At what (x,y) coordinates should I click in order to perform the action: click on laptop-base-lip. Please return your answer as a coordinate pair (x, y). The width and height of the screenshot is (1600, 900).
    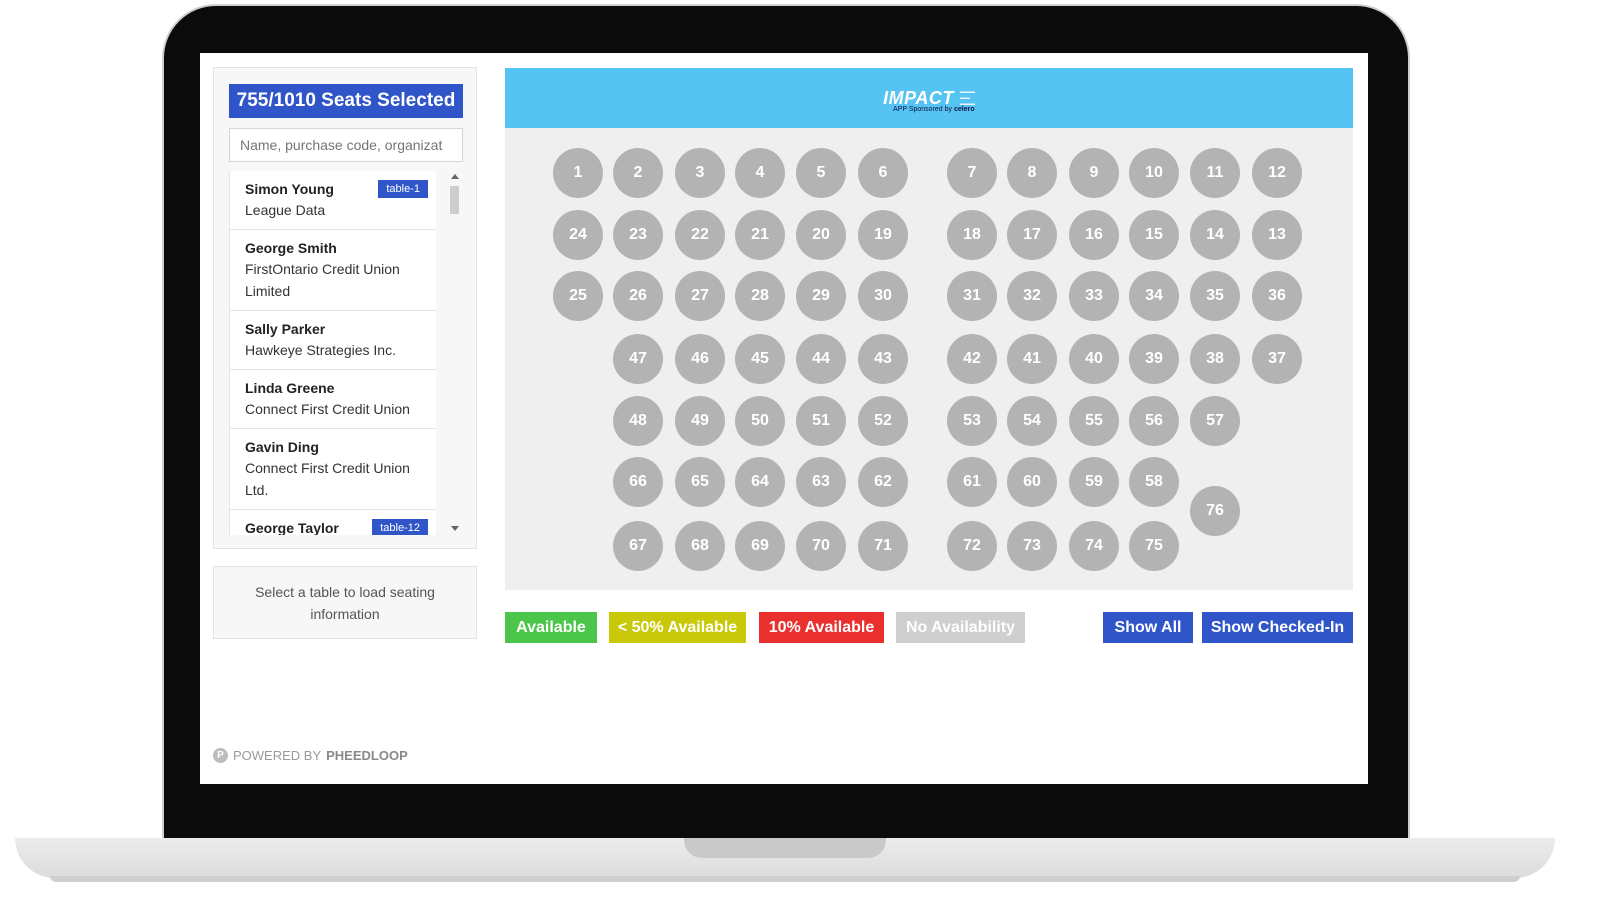
    Looking at the image, I should click on (785, 879).